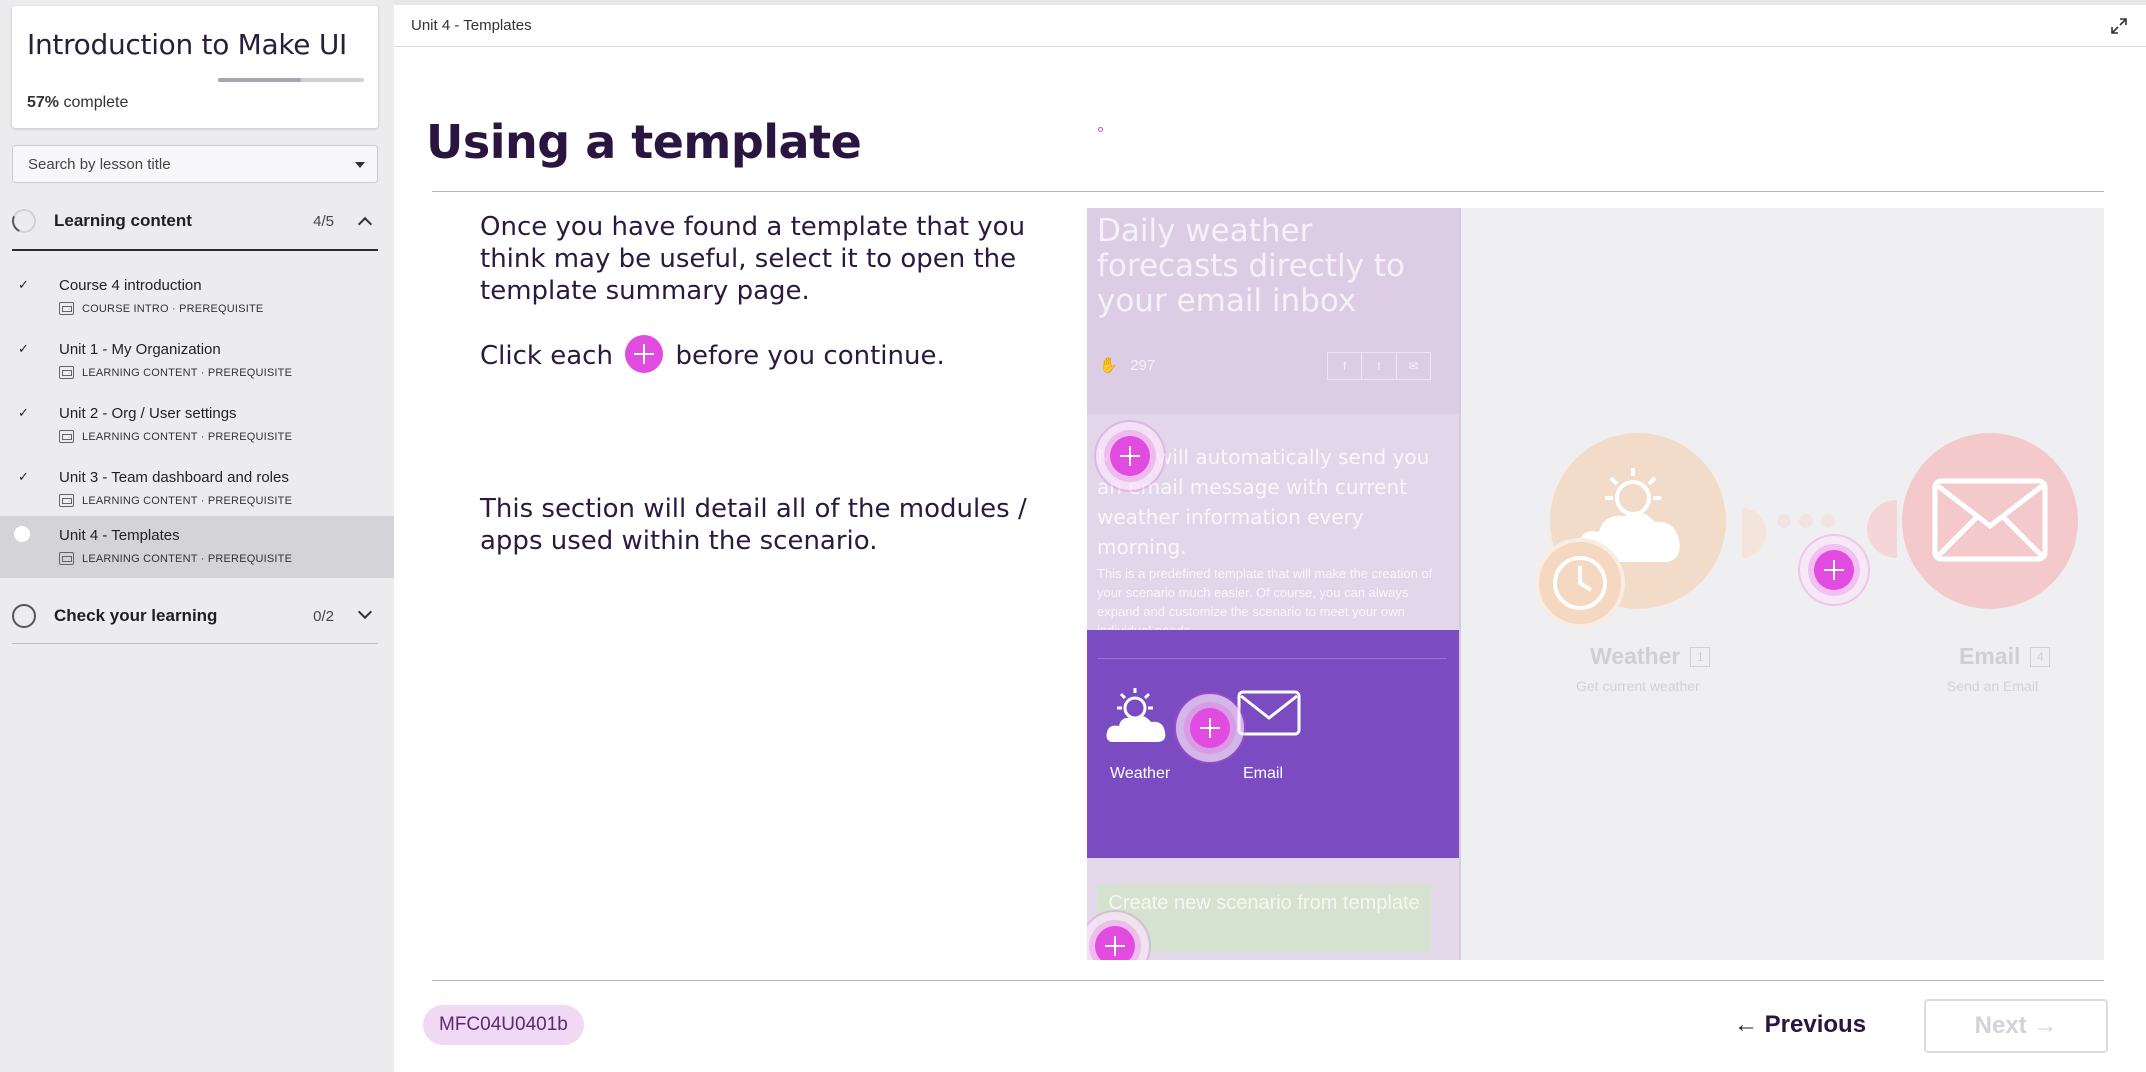 The image size is (2146, 1072). I want to click on title-divider, so click(1268, 191).